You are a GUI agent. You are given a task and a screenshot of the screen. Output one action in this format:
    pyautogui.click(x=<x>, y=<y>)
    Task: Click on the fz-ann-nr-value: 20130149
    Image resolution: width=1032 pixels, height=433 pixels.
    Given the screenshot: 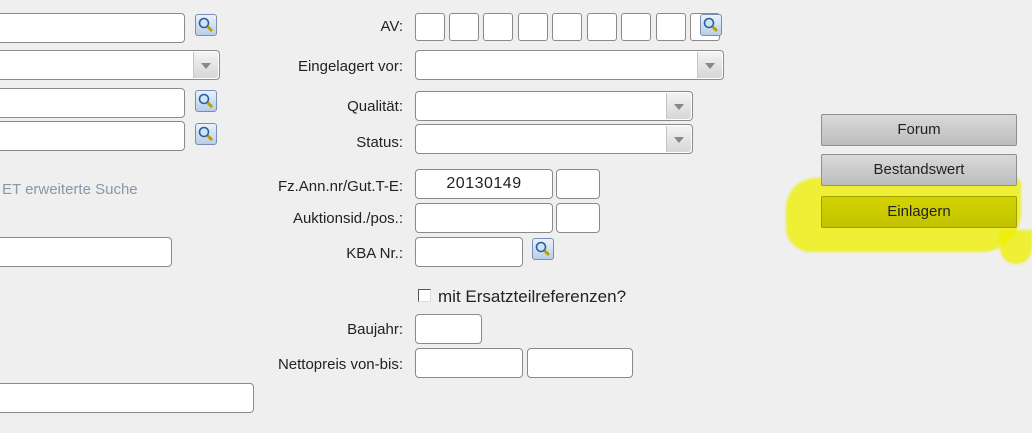 What is the action you would take?
    pyautogui.click(x=484, y=183)
    